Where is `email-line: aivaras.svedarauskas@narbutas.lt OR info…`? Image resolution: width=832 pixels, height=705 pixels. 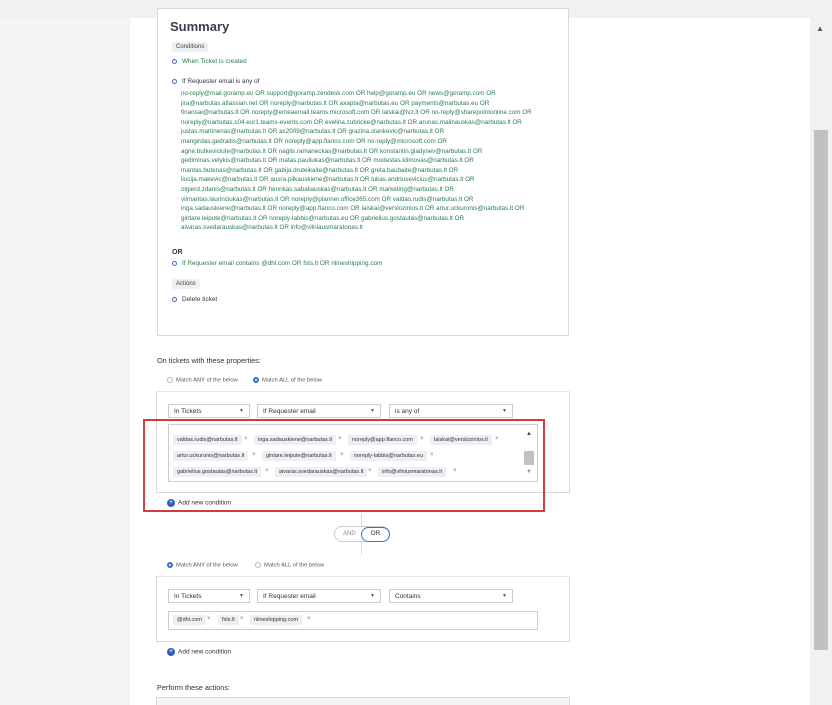 email-line: aivaras.svedarauskas@narbutas.lt OR info… is located at coordinates (272, 228).